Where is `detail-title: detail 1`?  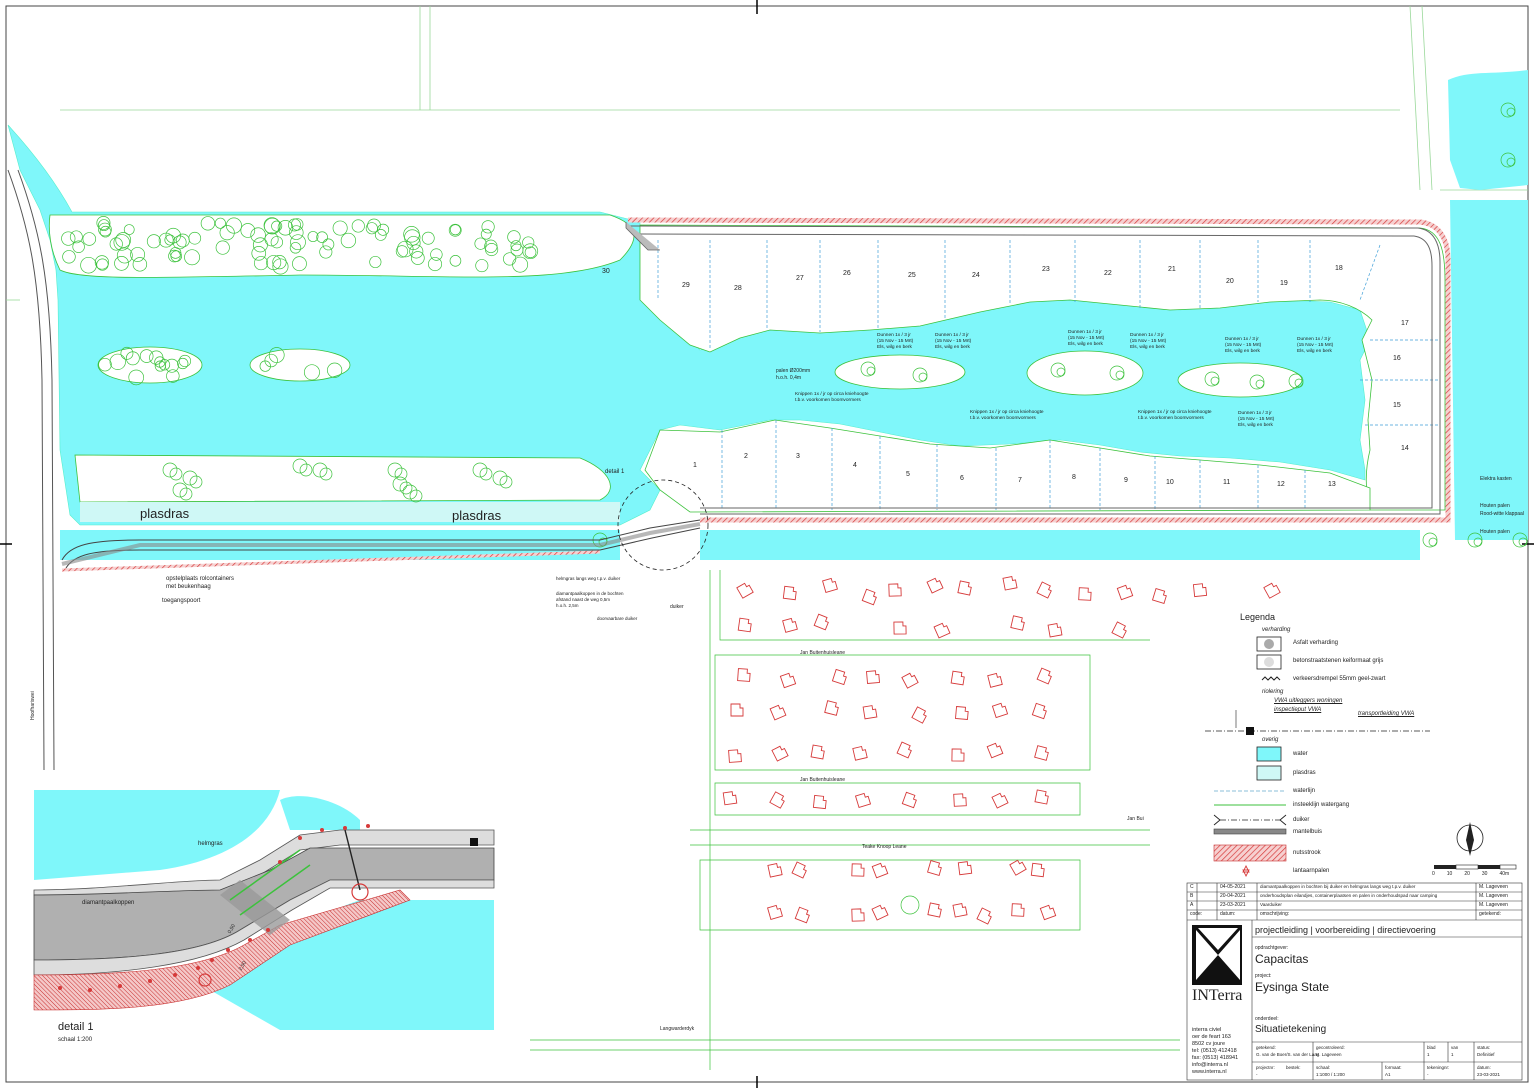
detail-title: detail 1 is located at coordinates (76, 1027).